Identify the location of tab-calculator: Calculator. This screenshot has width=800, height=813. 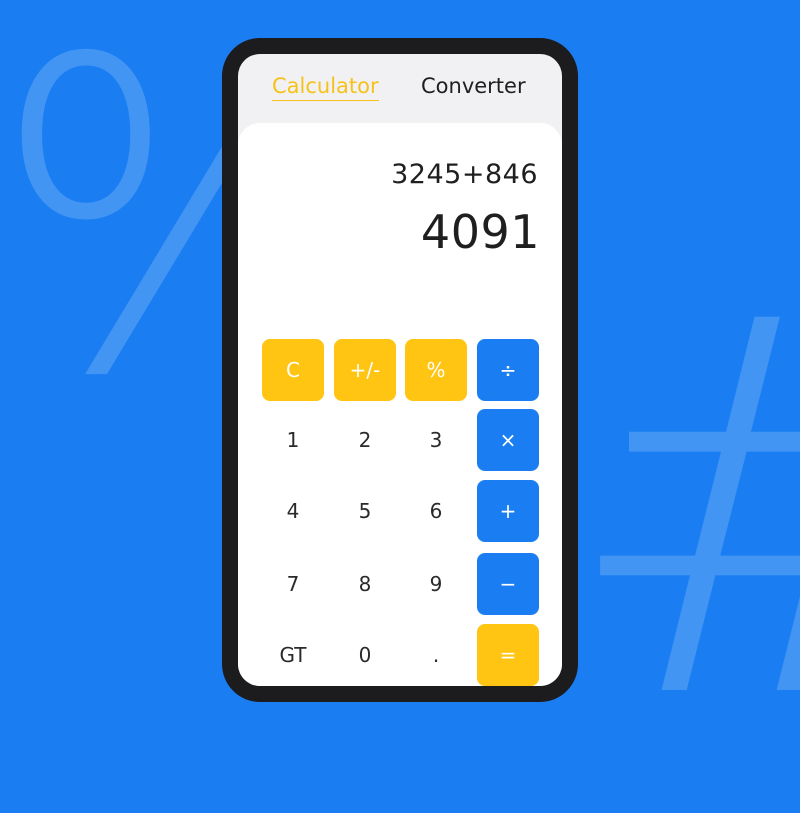
(325, 87).